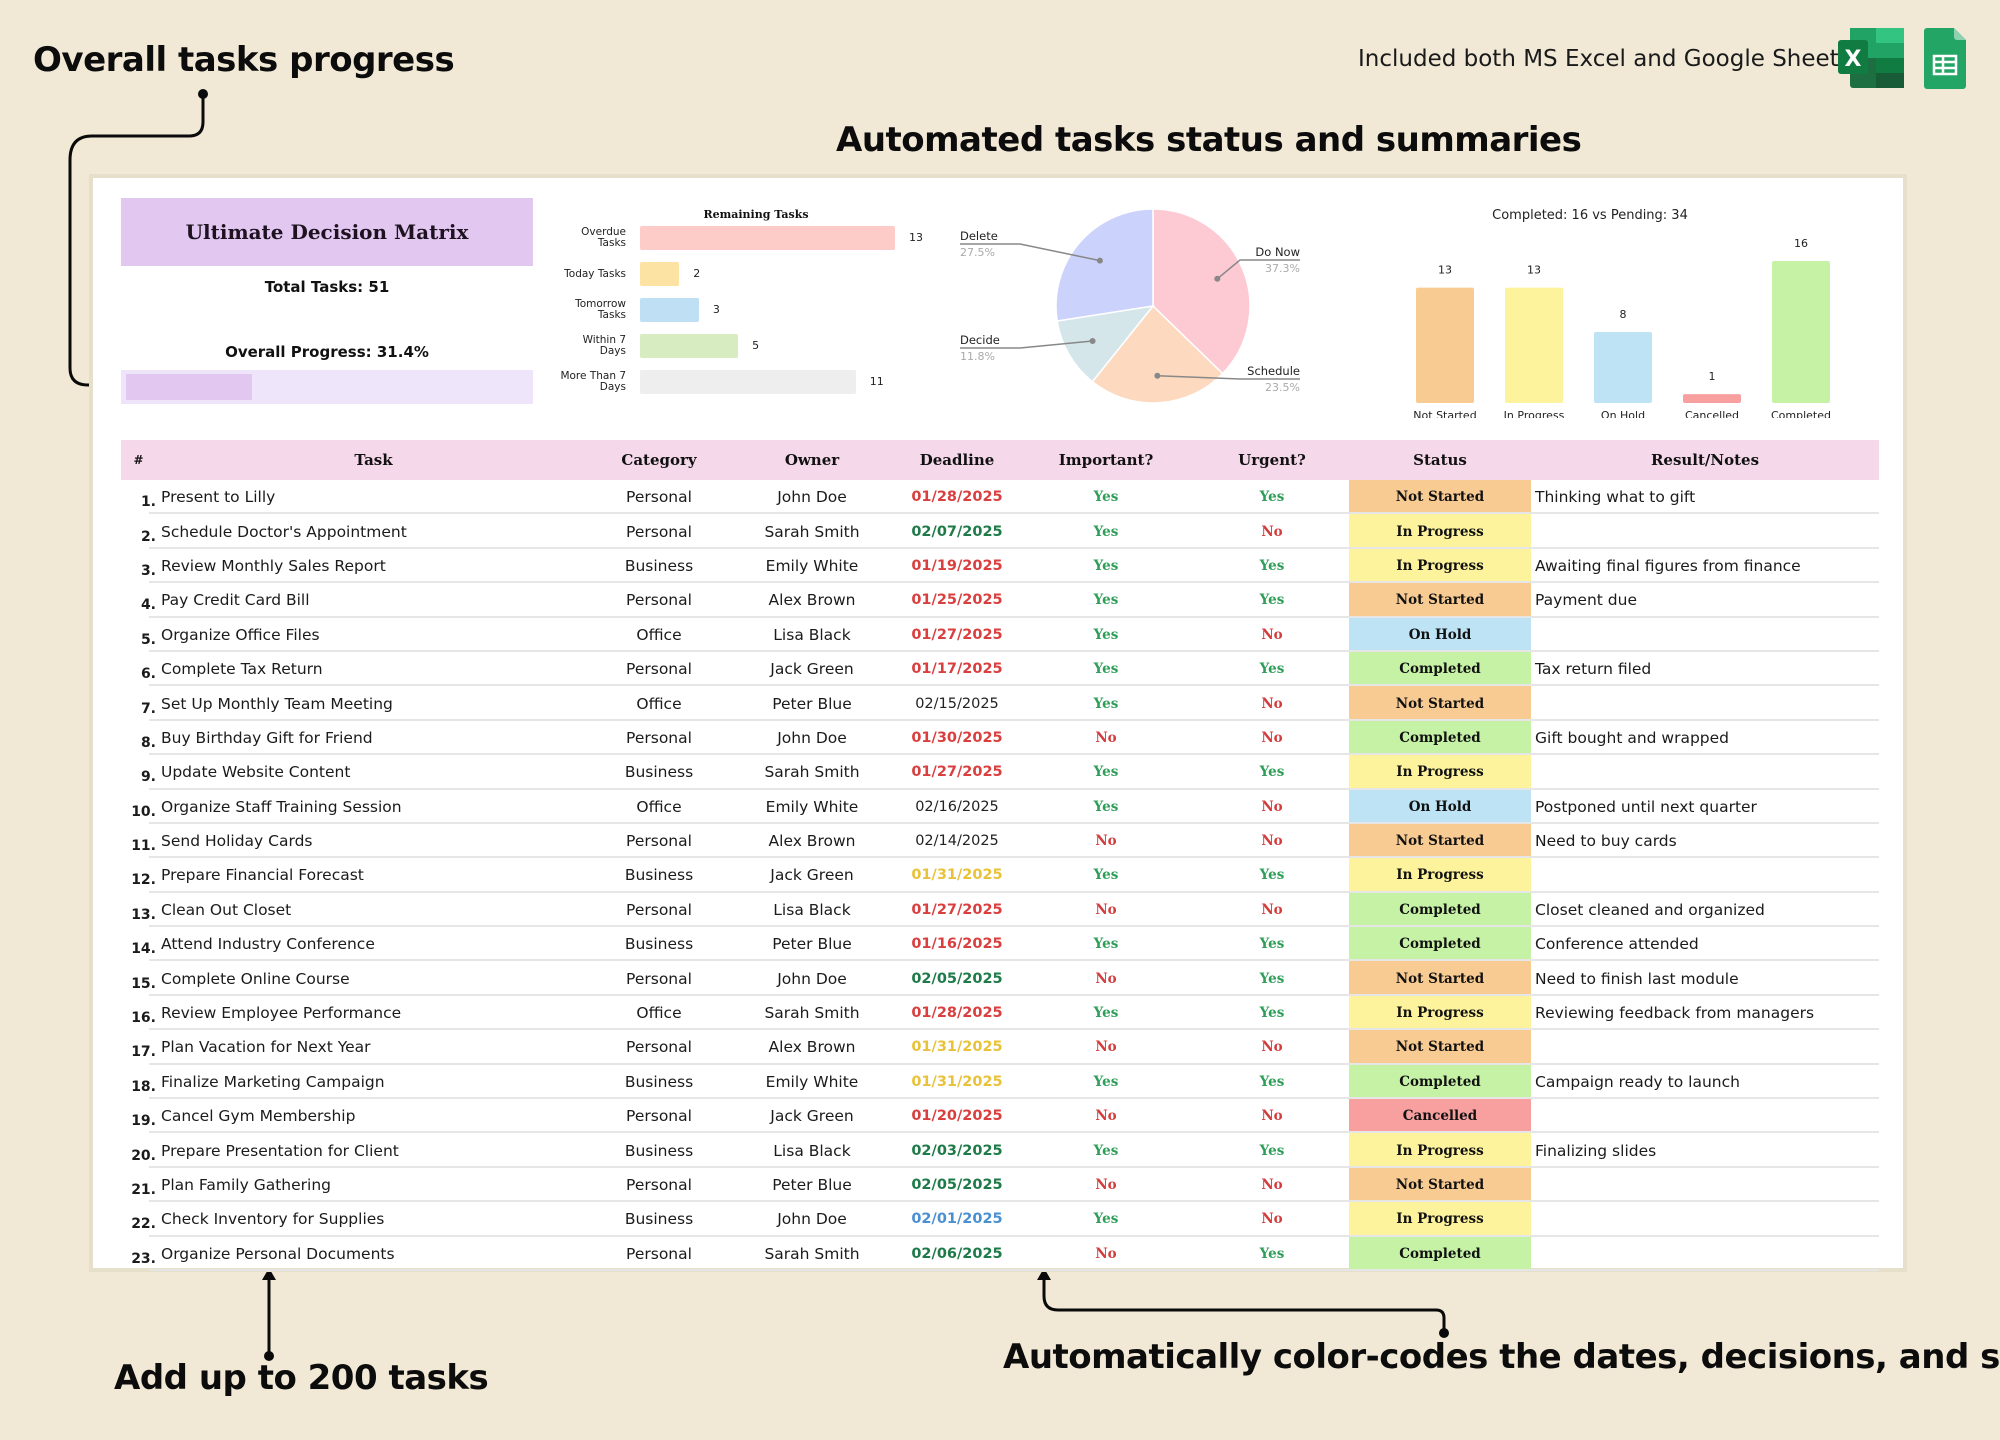  Describe the element at coordinates (138, 1185) in the screenshot. I see `row-number: 21.` at that location.